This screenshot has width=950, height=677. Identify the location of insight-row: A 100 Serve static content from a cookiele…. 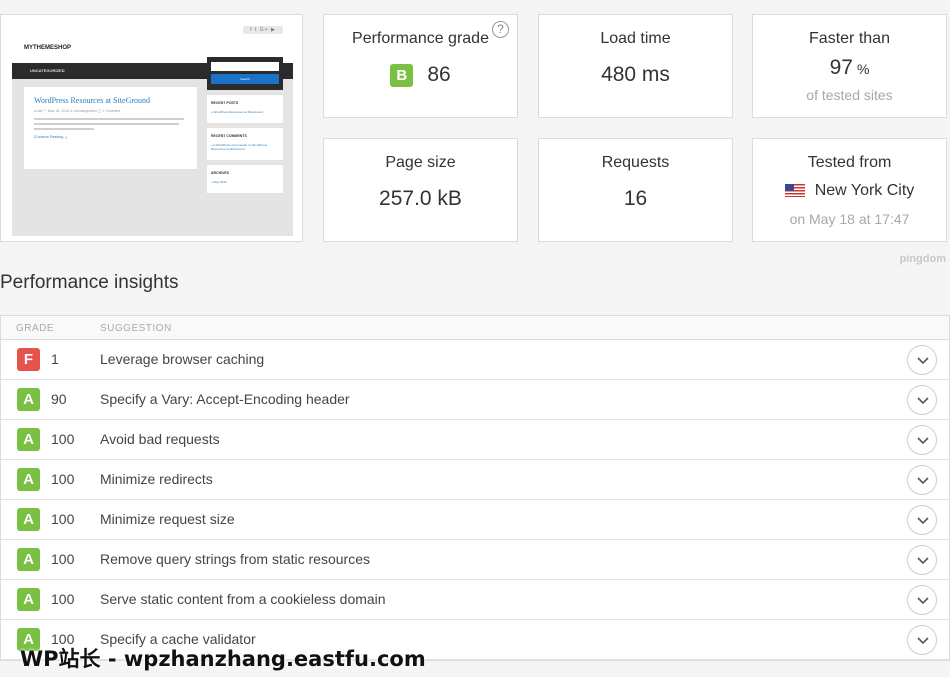
(475, 600).